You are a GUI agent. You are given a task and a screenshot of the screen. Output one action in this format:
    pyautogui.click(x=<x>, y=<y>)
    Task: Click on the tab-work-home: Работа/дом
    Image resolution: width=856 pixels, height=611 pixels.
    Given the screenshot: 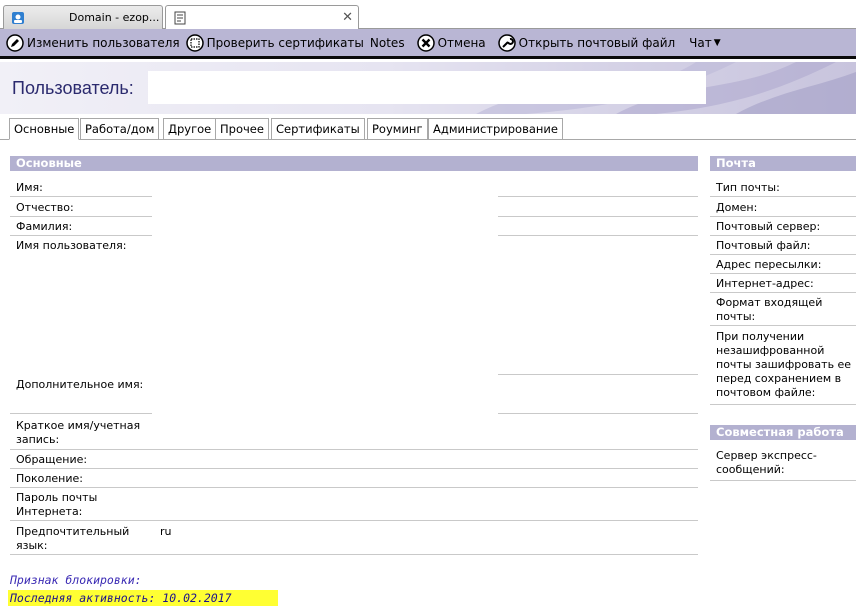 What is the action you would take?
    pyautogui.click(x=120, y=129)
    